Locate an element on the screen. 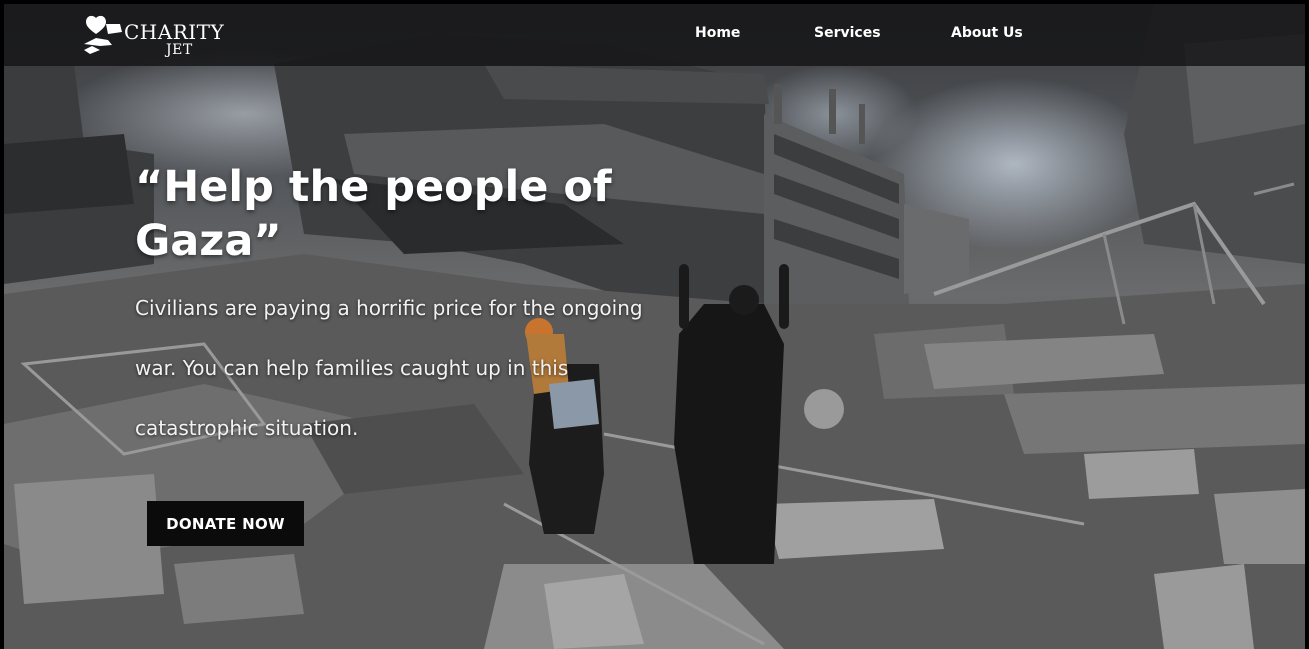 The width and height of the screenshot is (1309, 649). donate-now-button: DONATE NOW is located at coordinates (225, 523).